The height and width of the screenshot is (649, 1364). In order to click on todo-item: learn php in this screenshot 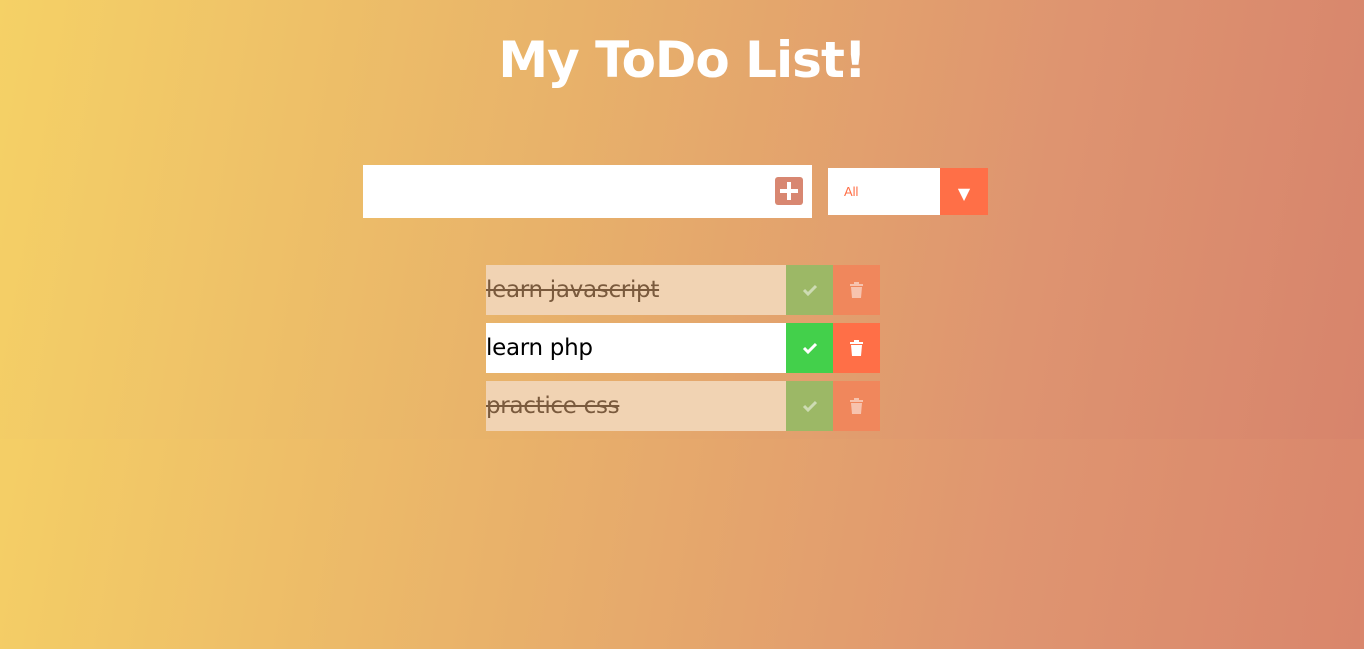, I will do `click(683, 348)`.